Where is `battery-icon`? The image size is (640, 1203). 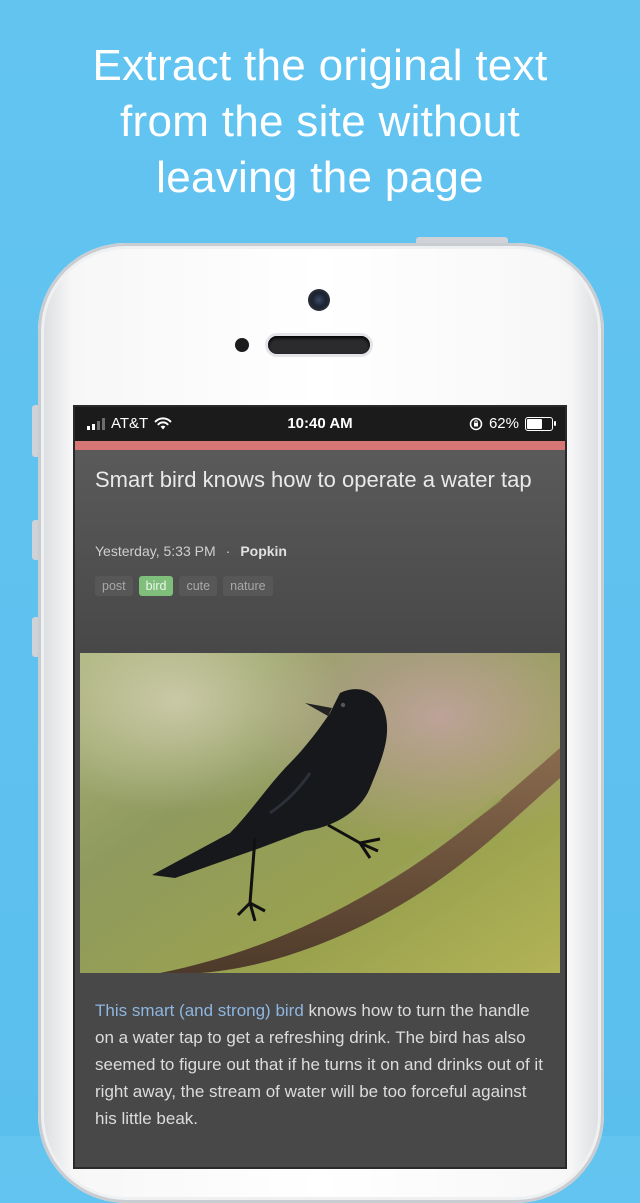
battery-icon is located at coordinates (540, 423).